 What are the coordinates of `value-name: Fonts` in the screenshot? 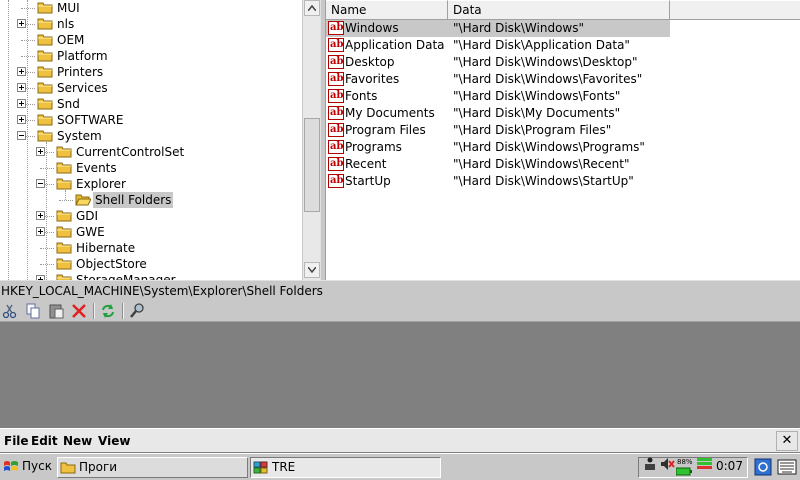 It's located at (361, 96).